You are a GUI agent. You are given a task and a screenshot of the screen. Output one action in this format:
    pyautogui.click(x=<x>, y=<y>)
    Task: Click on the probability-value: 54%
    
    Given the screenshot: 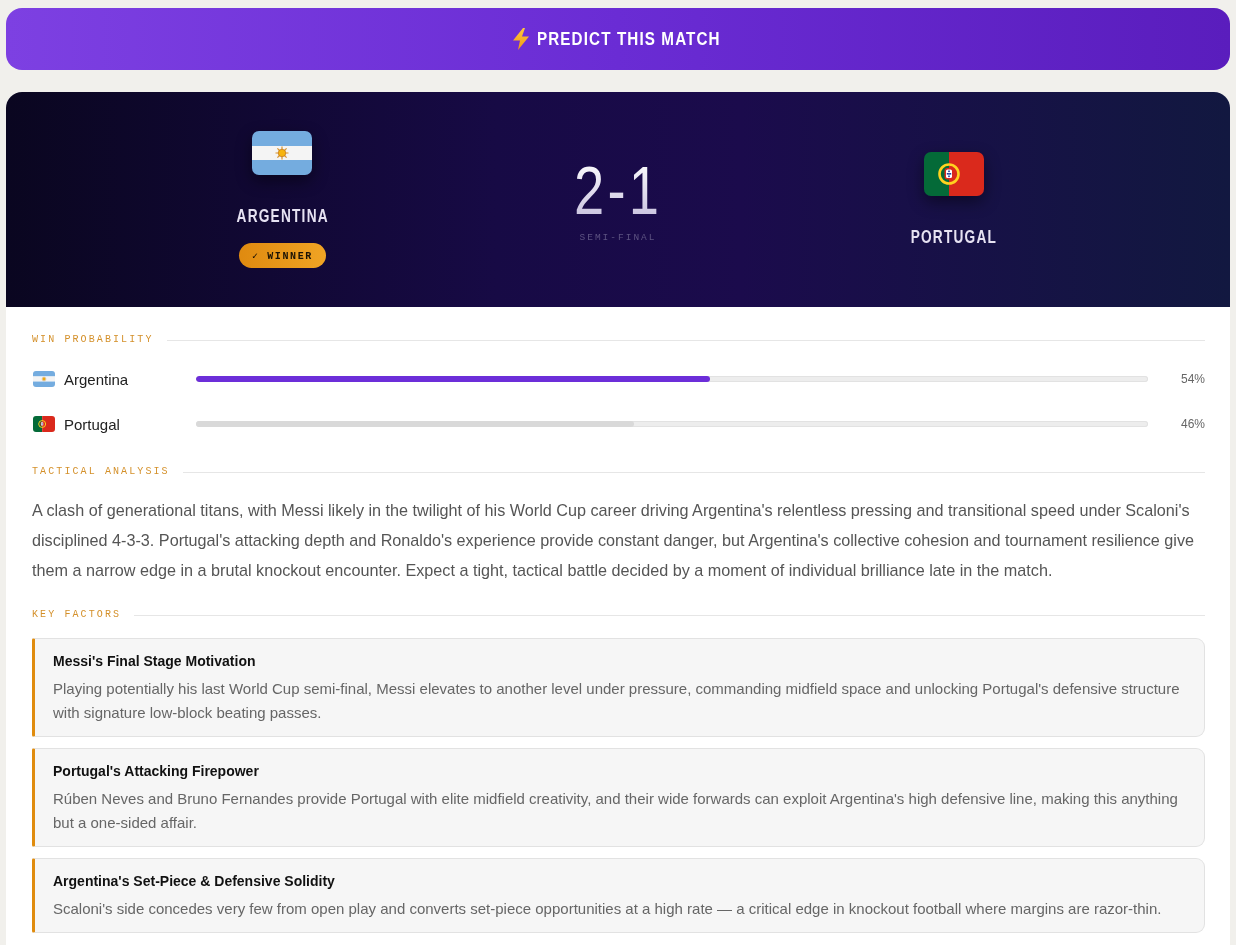 What is the action you would take?
    pyautogui.click(x=1192, y=379)
    